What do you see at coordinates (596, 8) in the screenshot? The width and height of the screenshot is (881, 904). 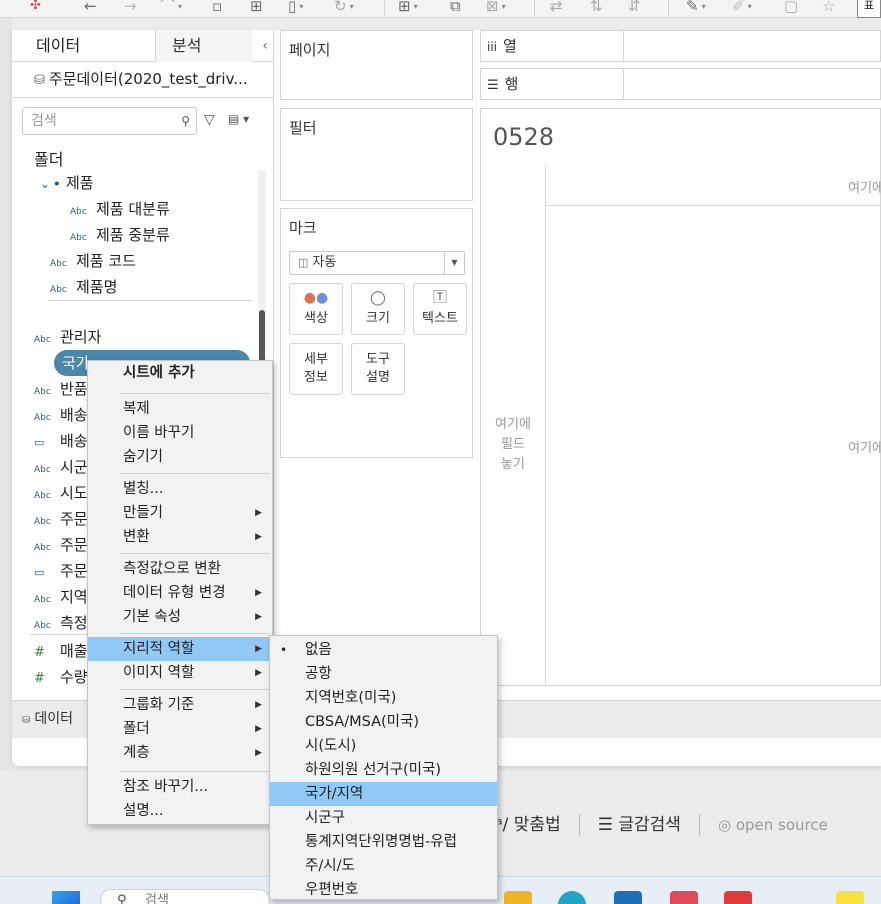 I see `sort-asc-icon: ⇅` at bounding box center [596, 8].